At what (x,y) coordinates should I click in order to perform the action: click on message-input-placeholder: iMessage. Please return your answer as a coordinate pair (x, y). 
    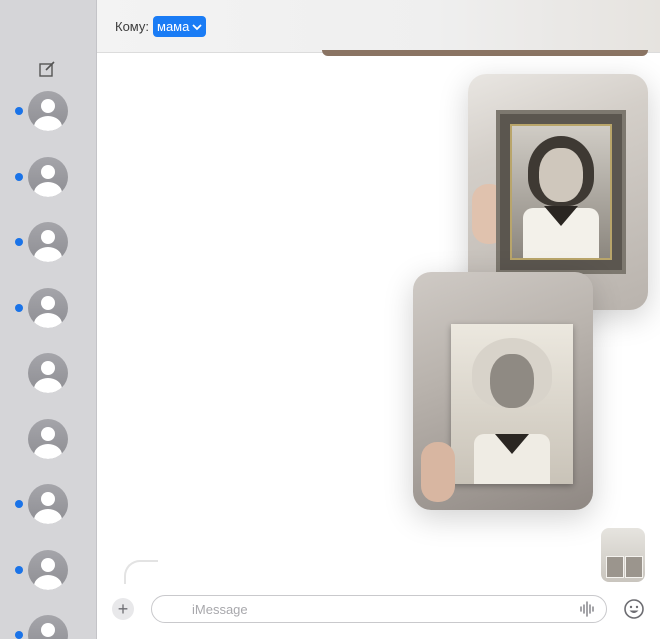
    Looking at the image, I should click on (220, 609).